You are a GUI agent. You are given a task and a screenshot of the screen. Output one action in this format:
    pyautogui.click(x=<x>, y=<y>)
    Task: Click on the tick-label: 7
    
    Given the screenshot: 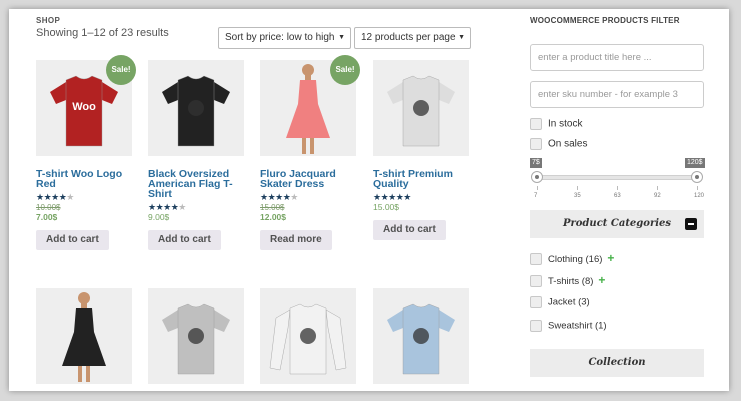 What is the action you would take?
    pyautogui.click(x=536, y=196)
    